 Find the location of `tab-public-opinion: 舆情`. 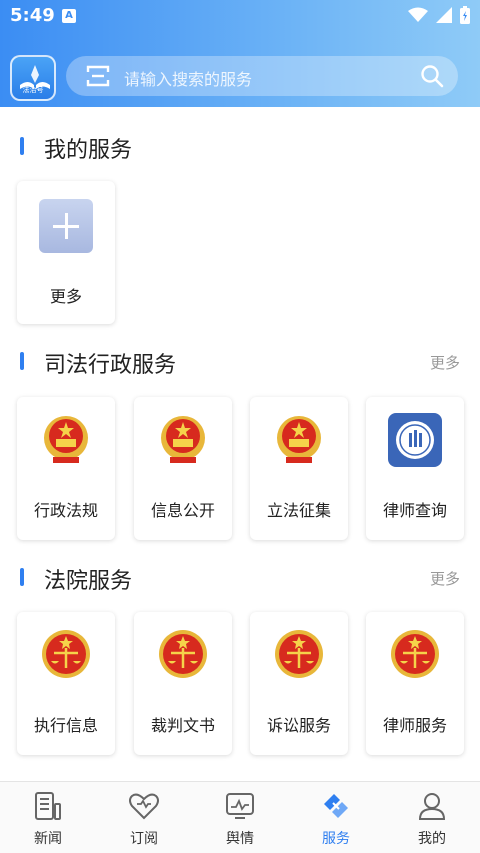

tab-public-opinion: 舆情 is located at coordinates (240, 817).